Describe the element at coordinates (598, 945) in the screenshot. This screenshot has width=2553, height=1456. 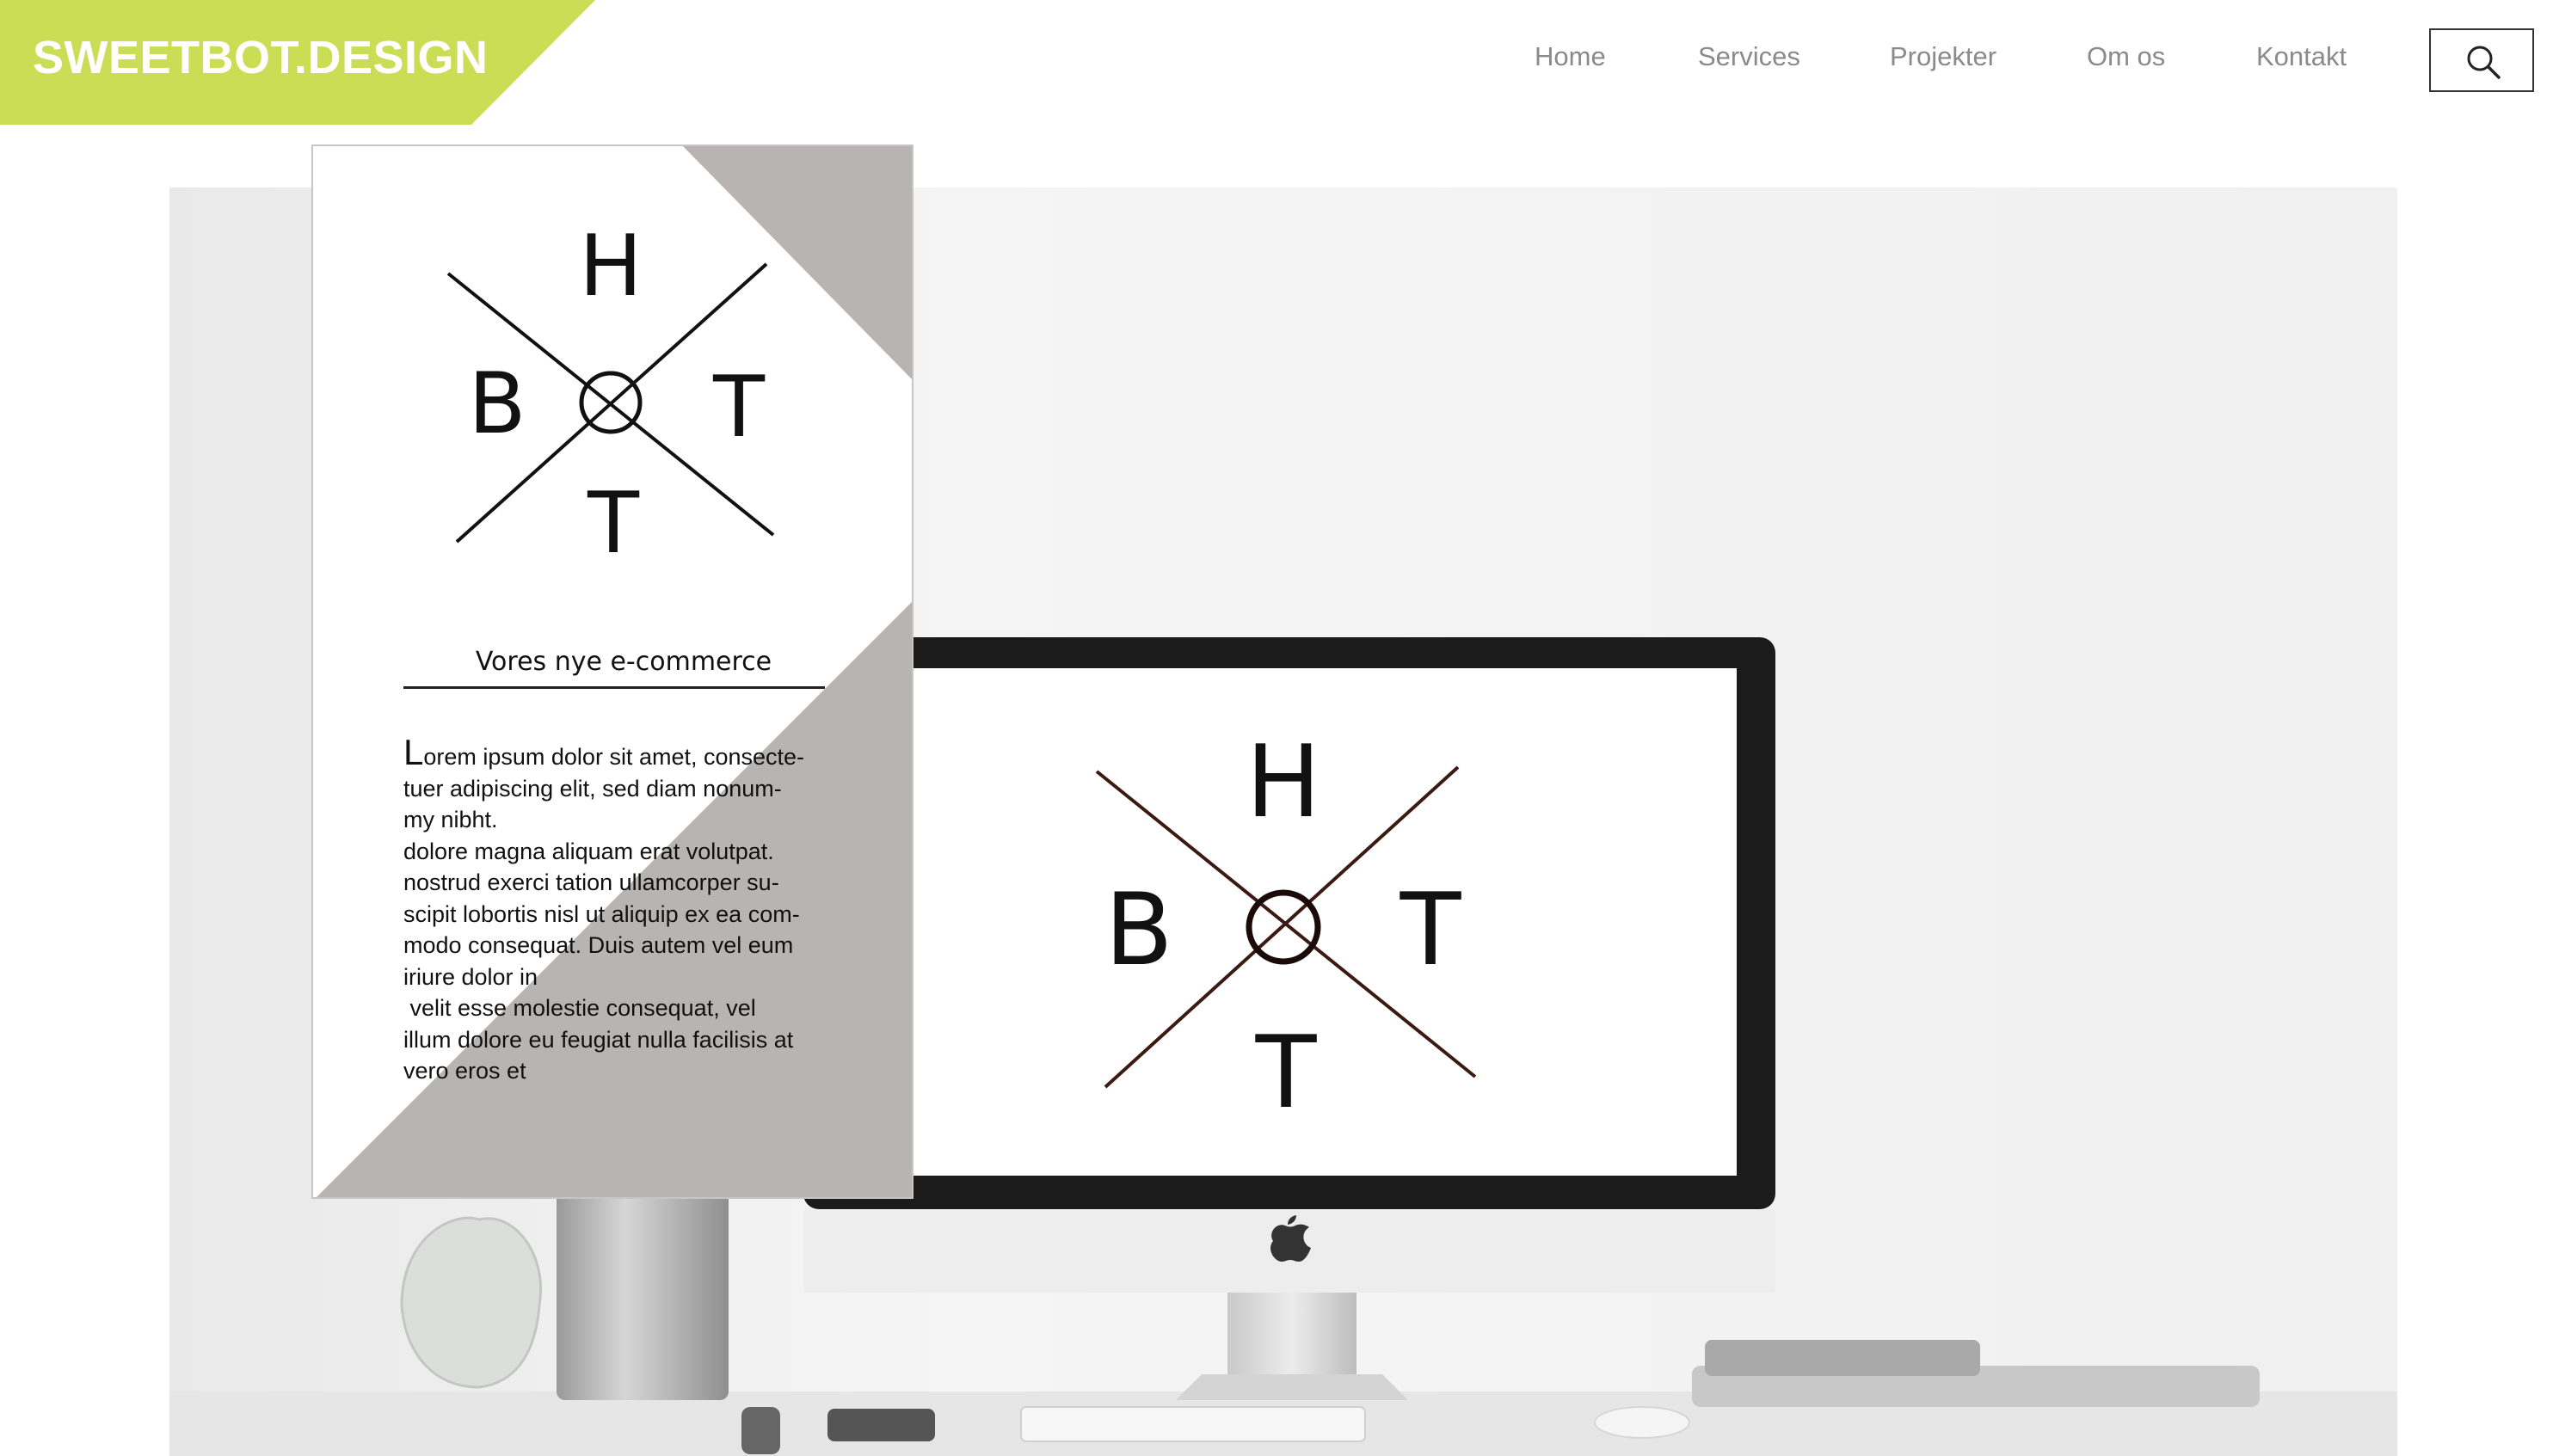
I see `body-line: modo consequat. Duis autem vel eum` at that location.